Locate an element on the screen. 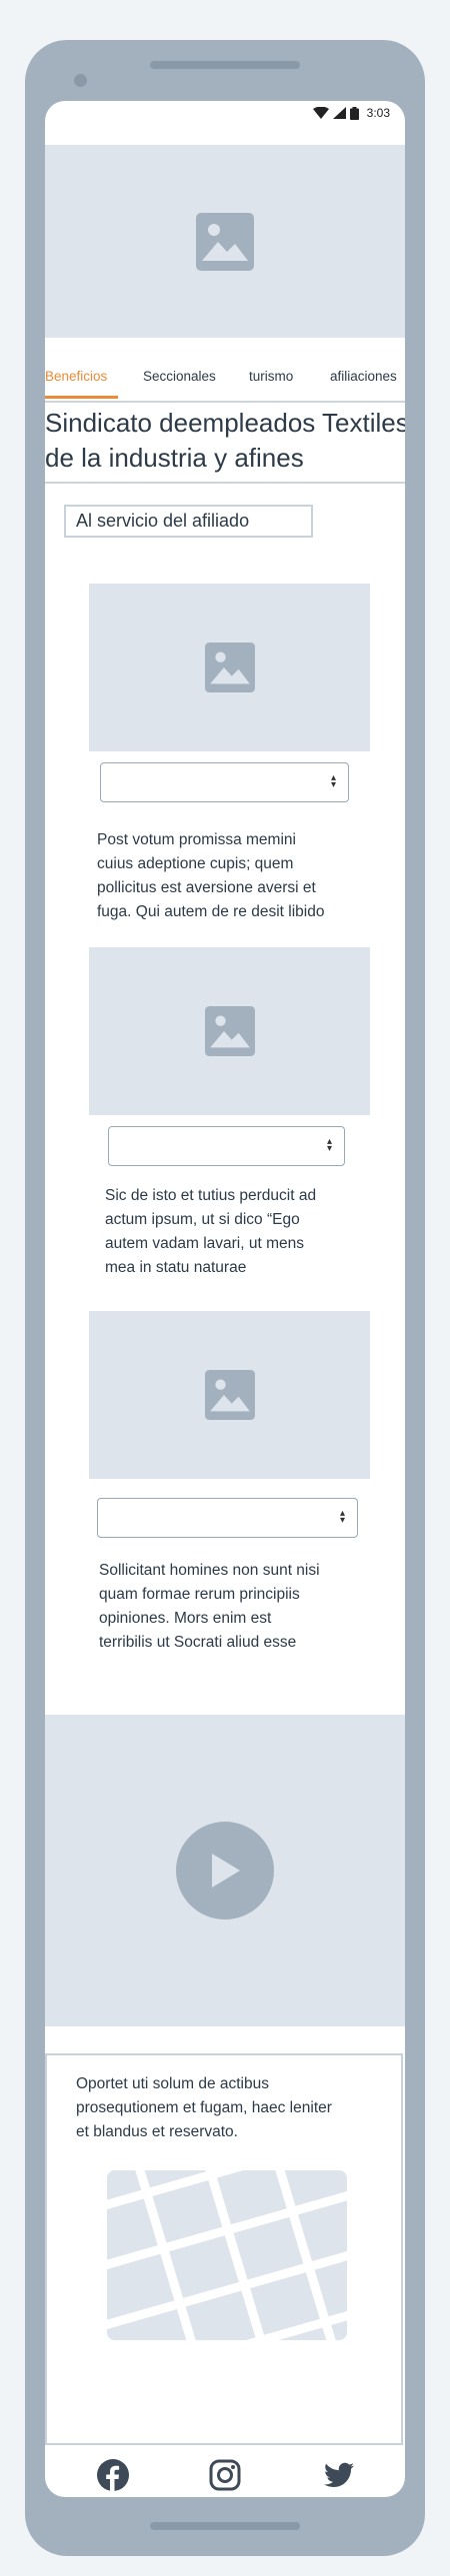  video-player is located at coordinates (225, 1870).